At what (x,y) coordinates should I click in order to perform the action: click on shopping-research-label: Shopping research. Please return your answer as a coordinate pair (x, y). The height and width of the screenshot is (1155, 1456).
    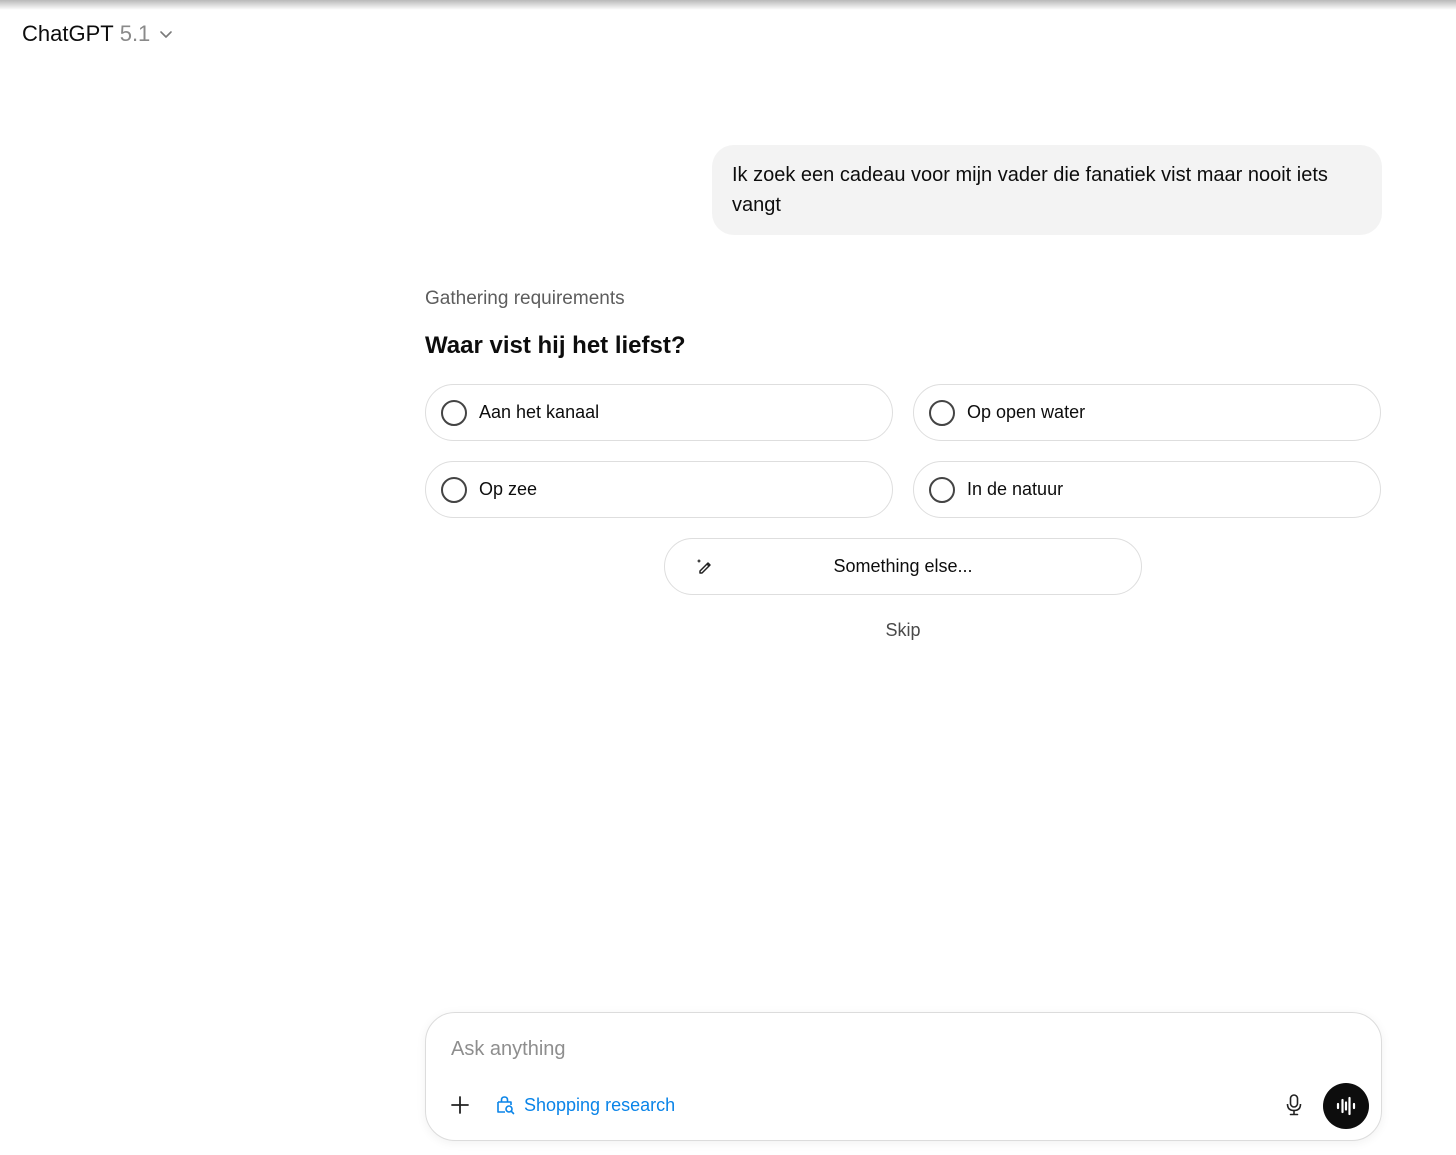
    Looking at the image, I should click on (600, 1104).